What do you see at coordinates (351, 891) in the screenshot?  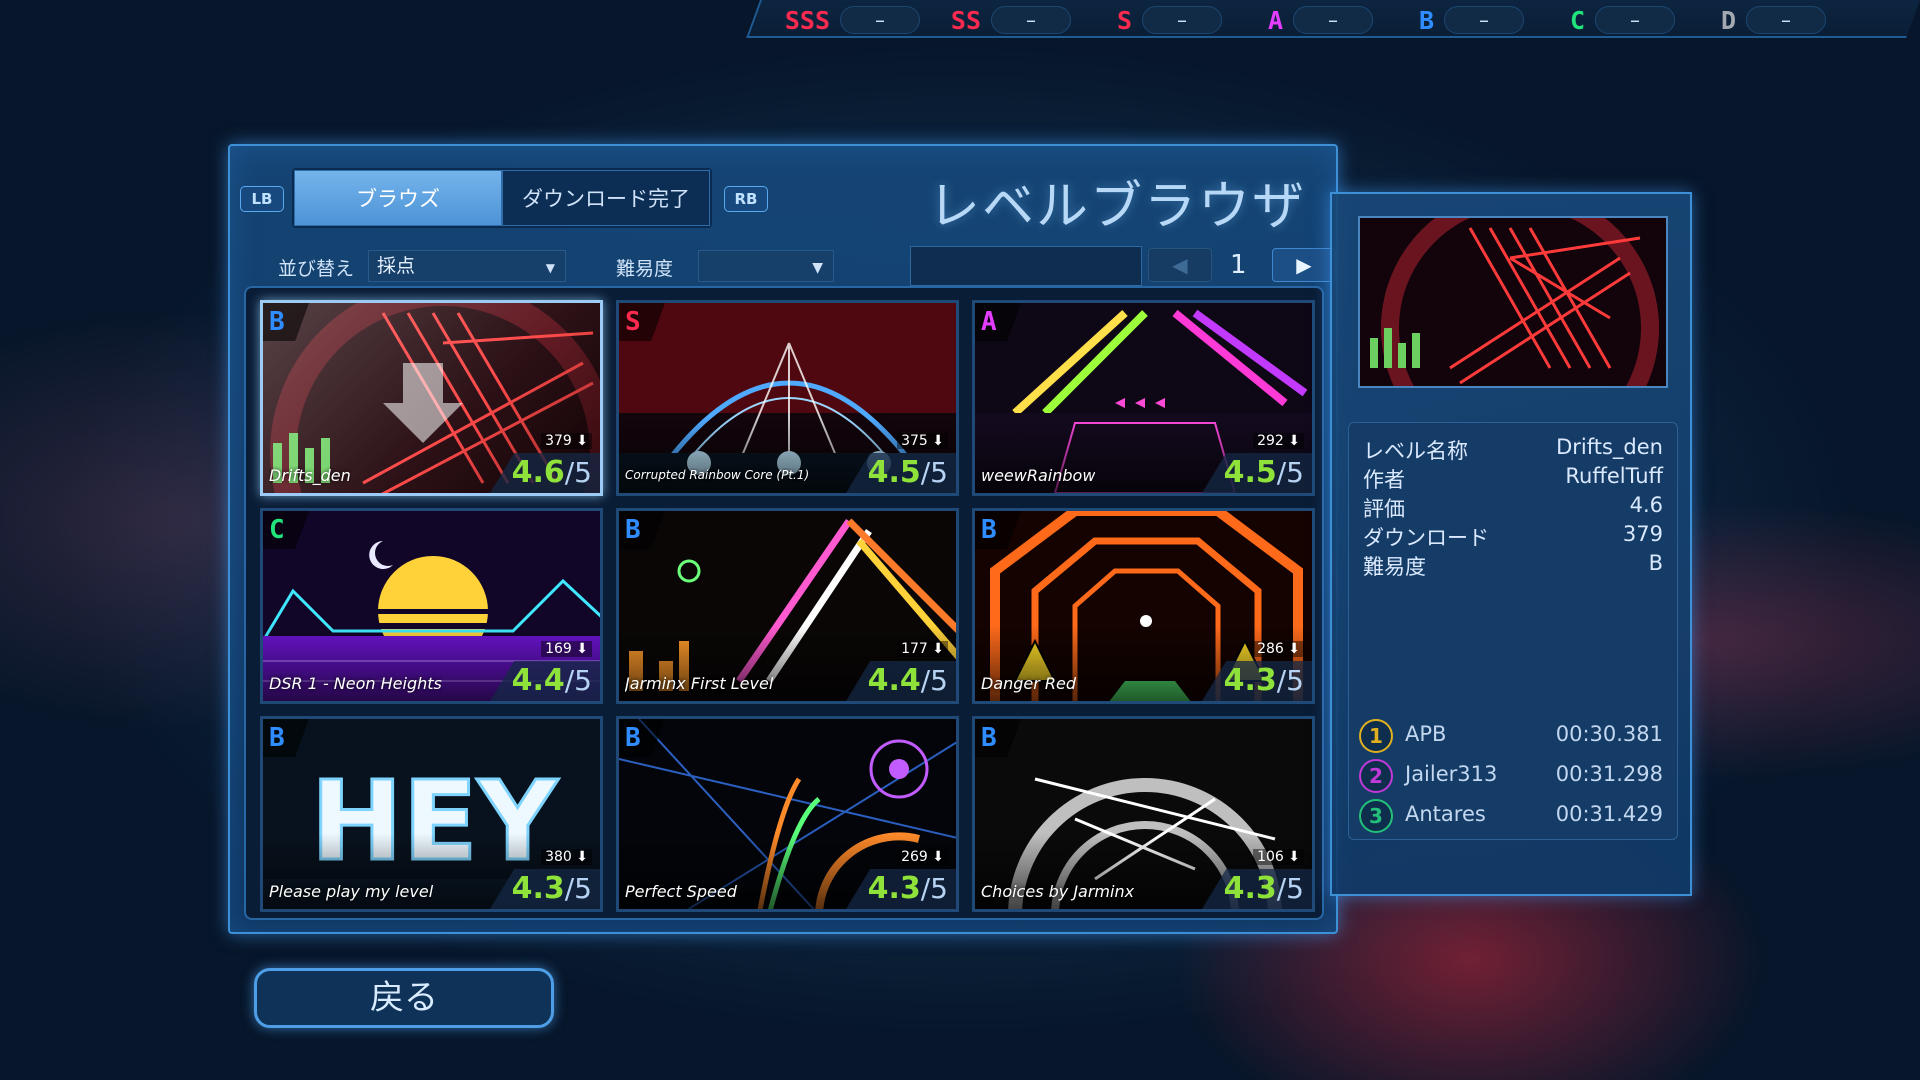 I see `level-name: Please play my level` at bounding box center [351, 891].